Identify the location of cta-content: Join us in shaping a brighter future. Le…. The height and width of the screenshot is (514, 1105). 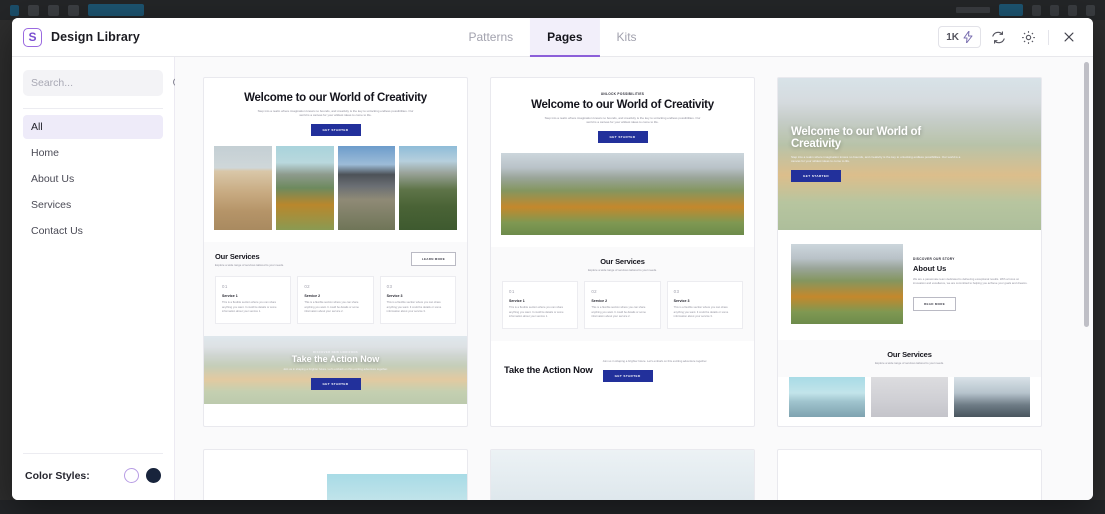
(671, 371).